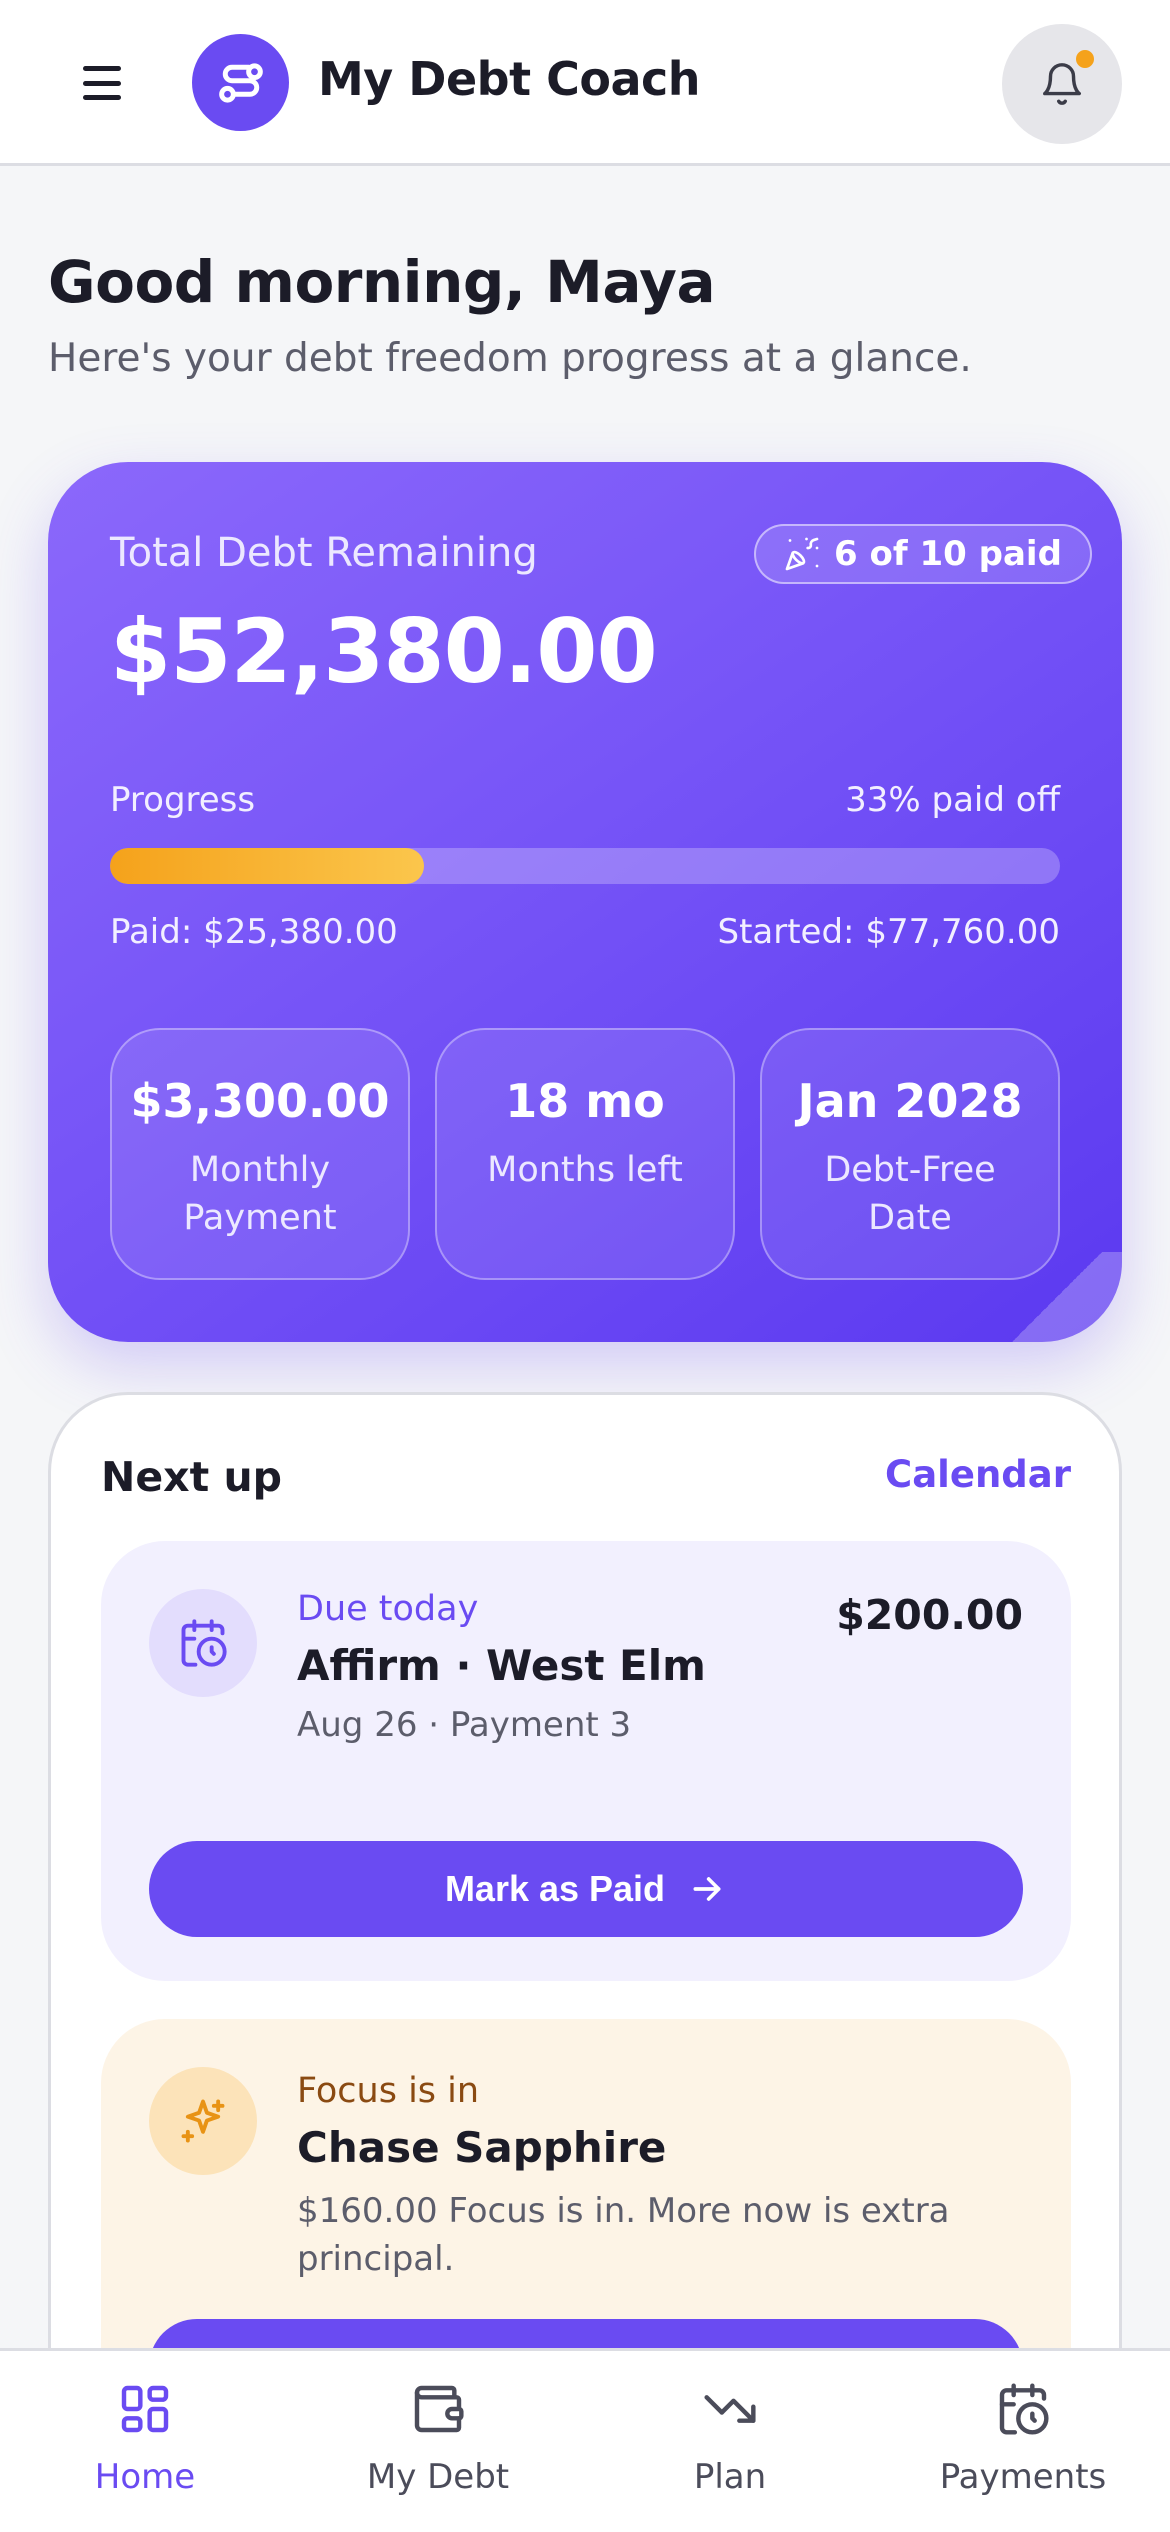 This screenshot has width=1170, height=2532. I want to click on menu-icon, so click(102, 83).